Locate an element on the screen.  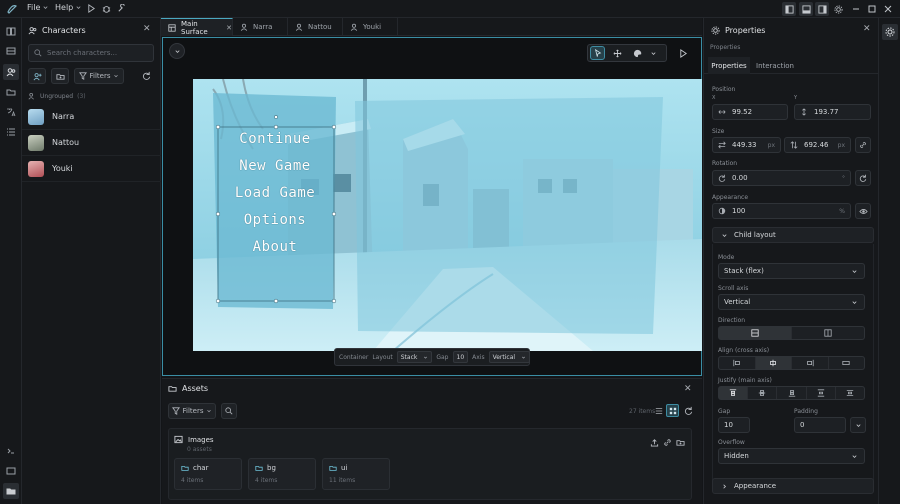
chevron-down-icon is located at coordinates (653, 53).